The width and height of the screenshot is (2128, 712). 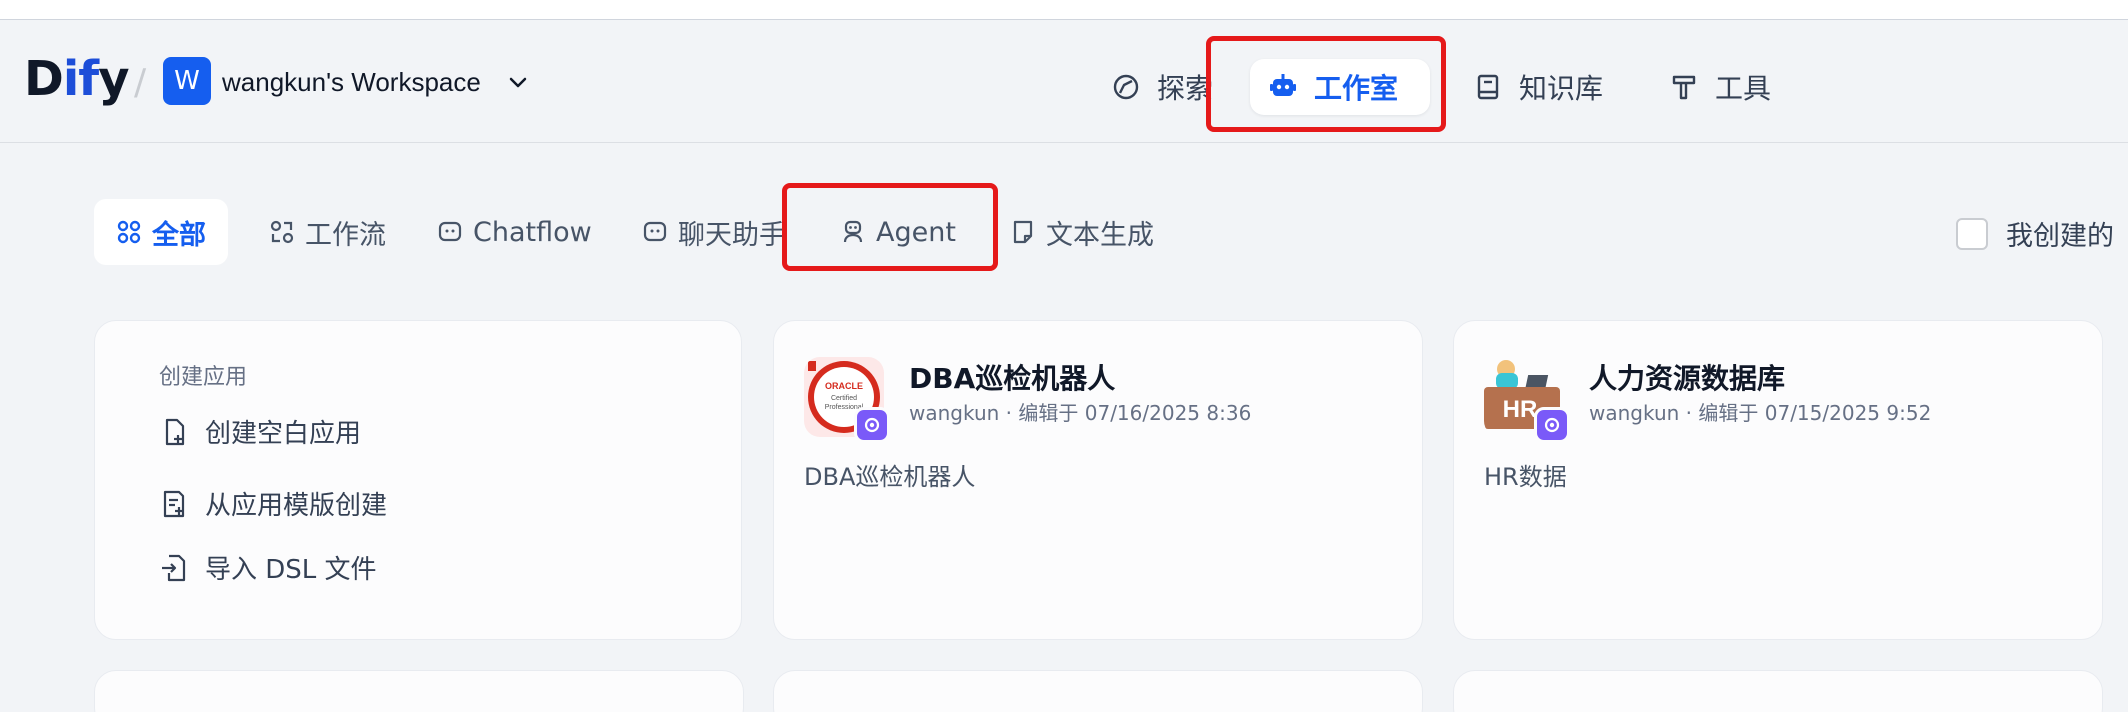 I want to click on created-by-me-filter: 我创建的, so click(x=2035, y=233).